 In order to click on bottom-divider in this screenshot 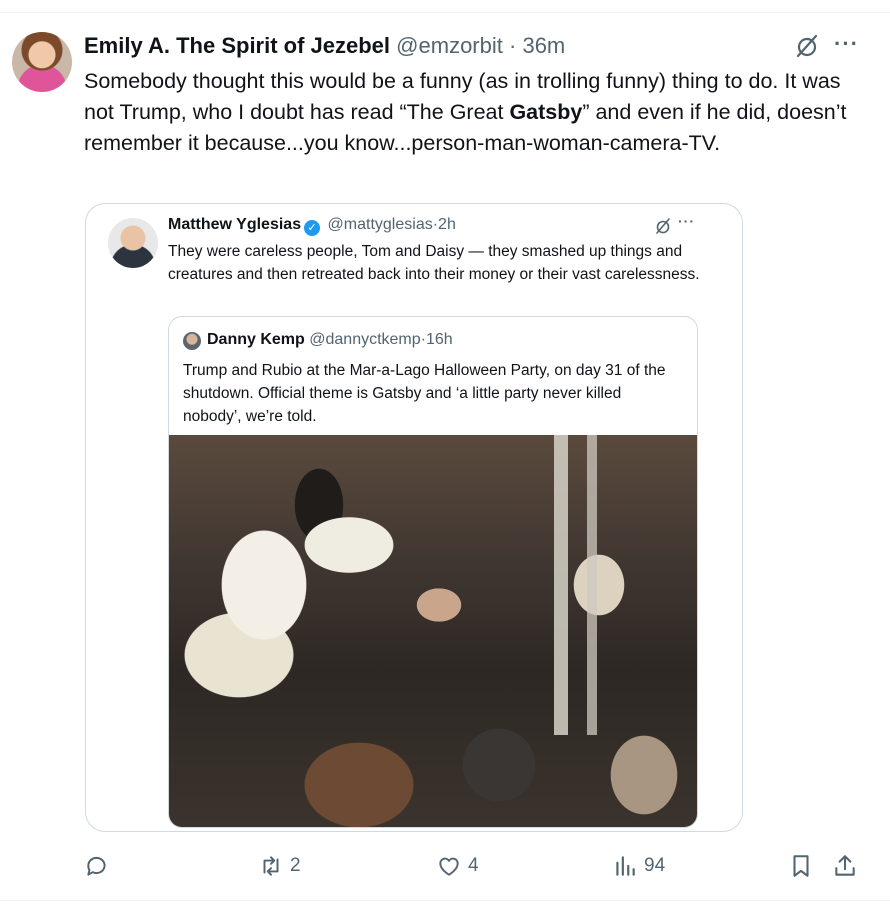, I will do `click(445, 900)`.